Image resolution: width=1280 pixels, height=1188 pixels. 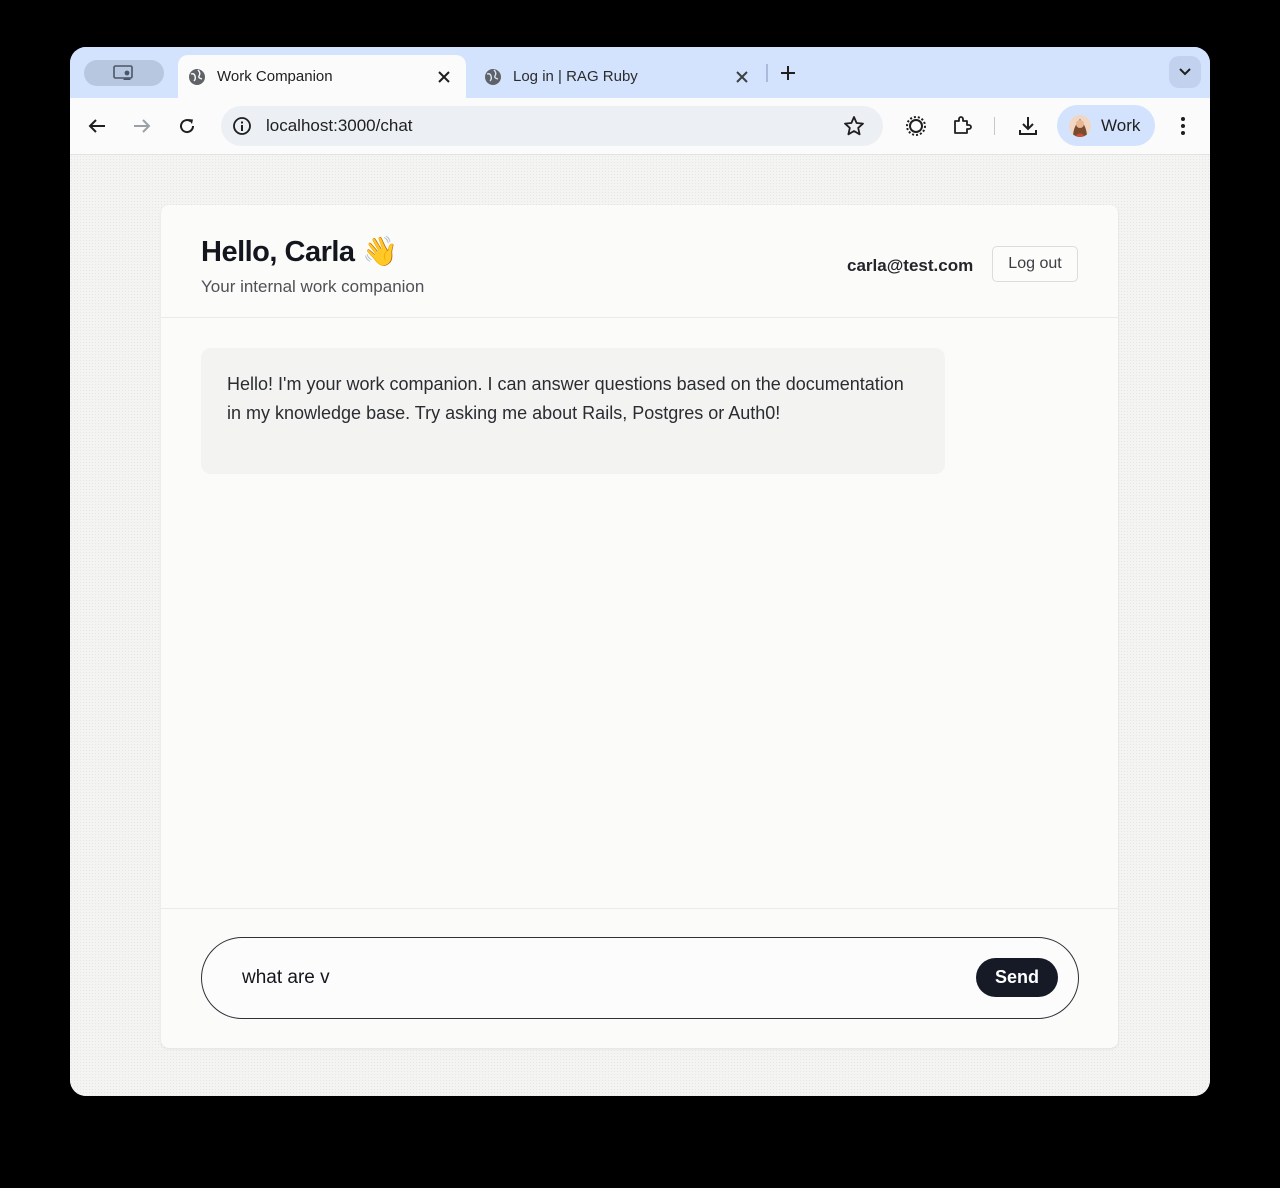 What do you see at coordinates (1080, 125) in the screenshot?
I see `avatar` at bounding box center [1080, 125].